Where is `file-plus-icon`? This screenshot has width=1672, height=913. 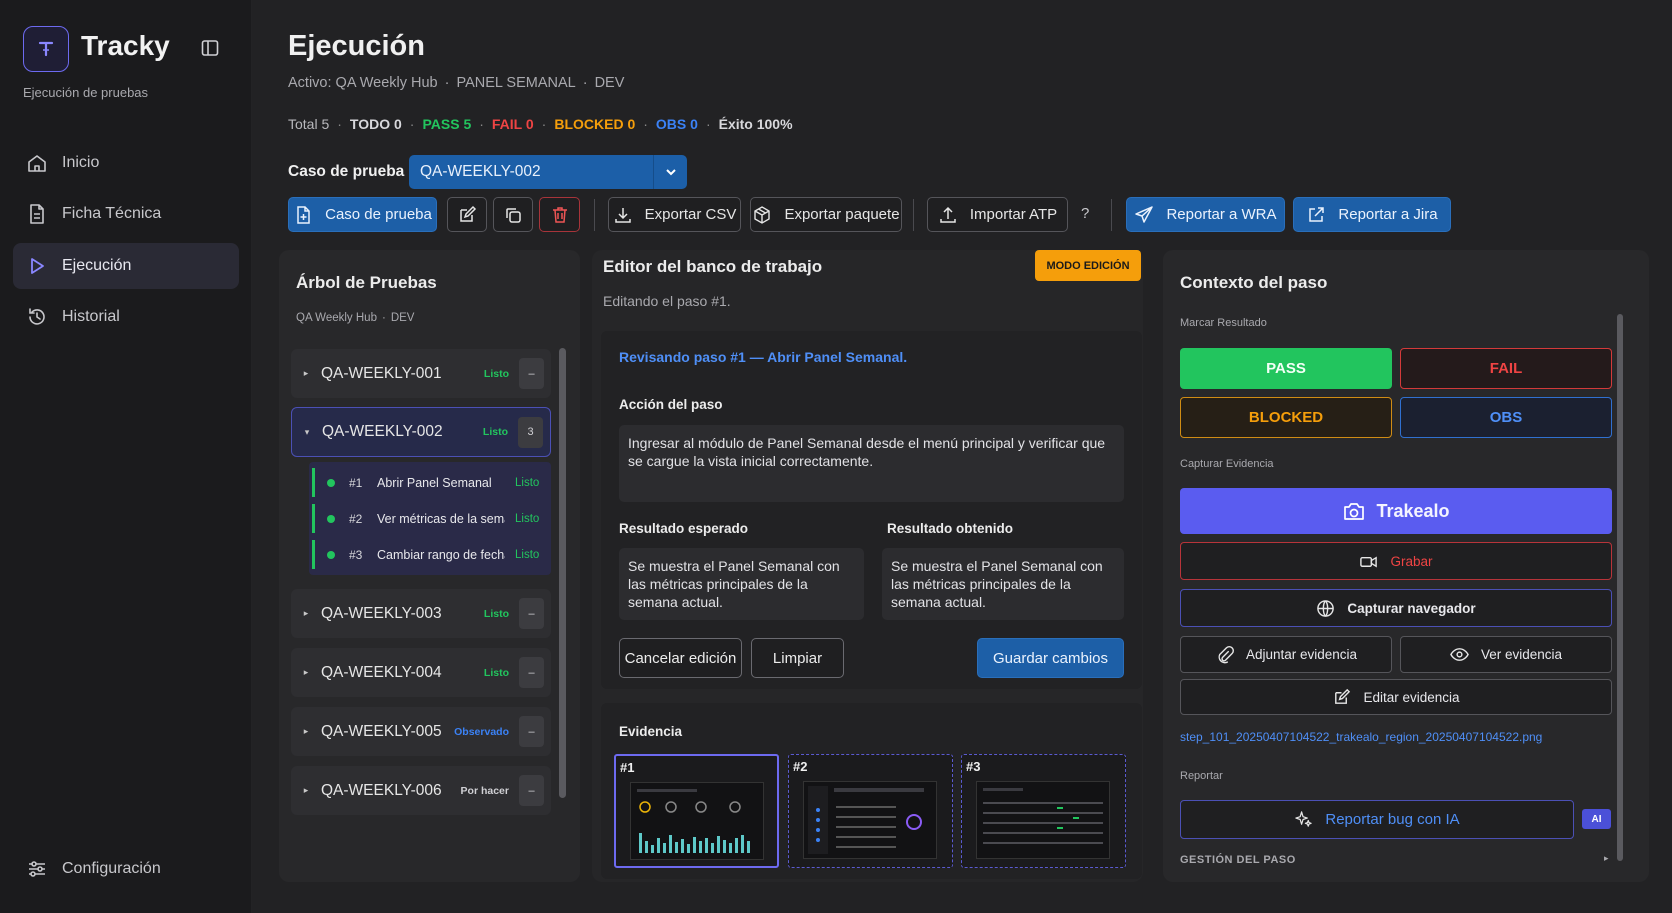 file-plus-icon is located at coordinates (303, 214).